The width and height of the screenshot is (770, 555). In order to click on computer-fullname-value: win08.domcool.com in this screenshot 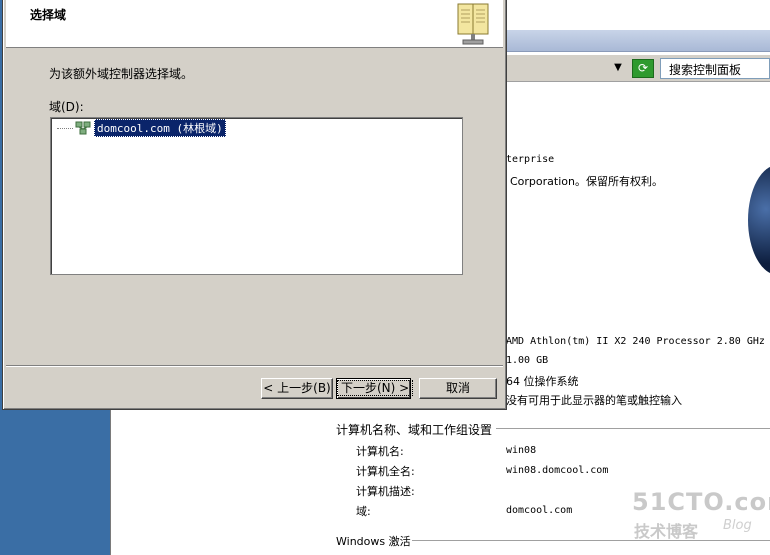, I will do `click(557, 470)`.